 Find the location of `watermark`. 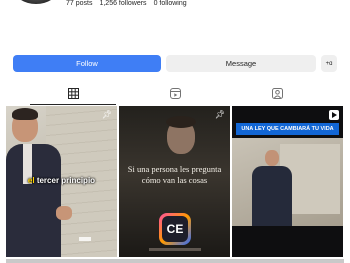

watermark is located at coordinates (85, 239).